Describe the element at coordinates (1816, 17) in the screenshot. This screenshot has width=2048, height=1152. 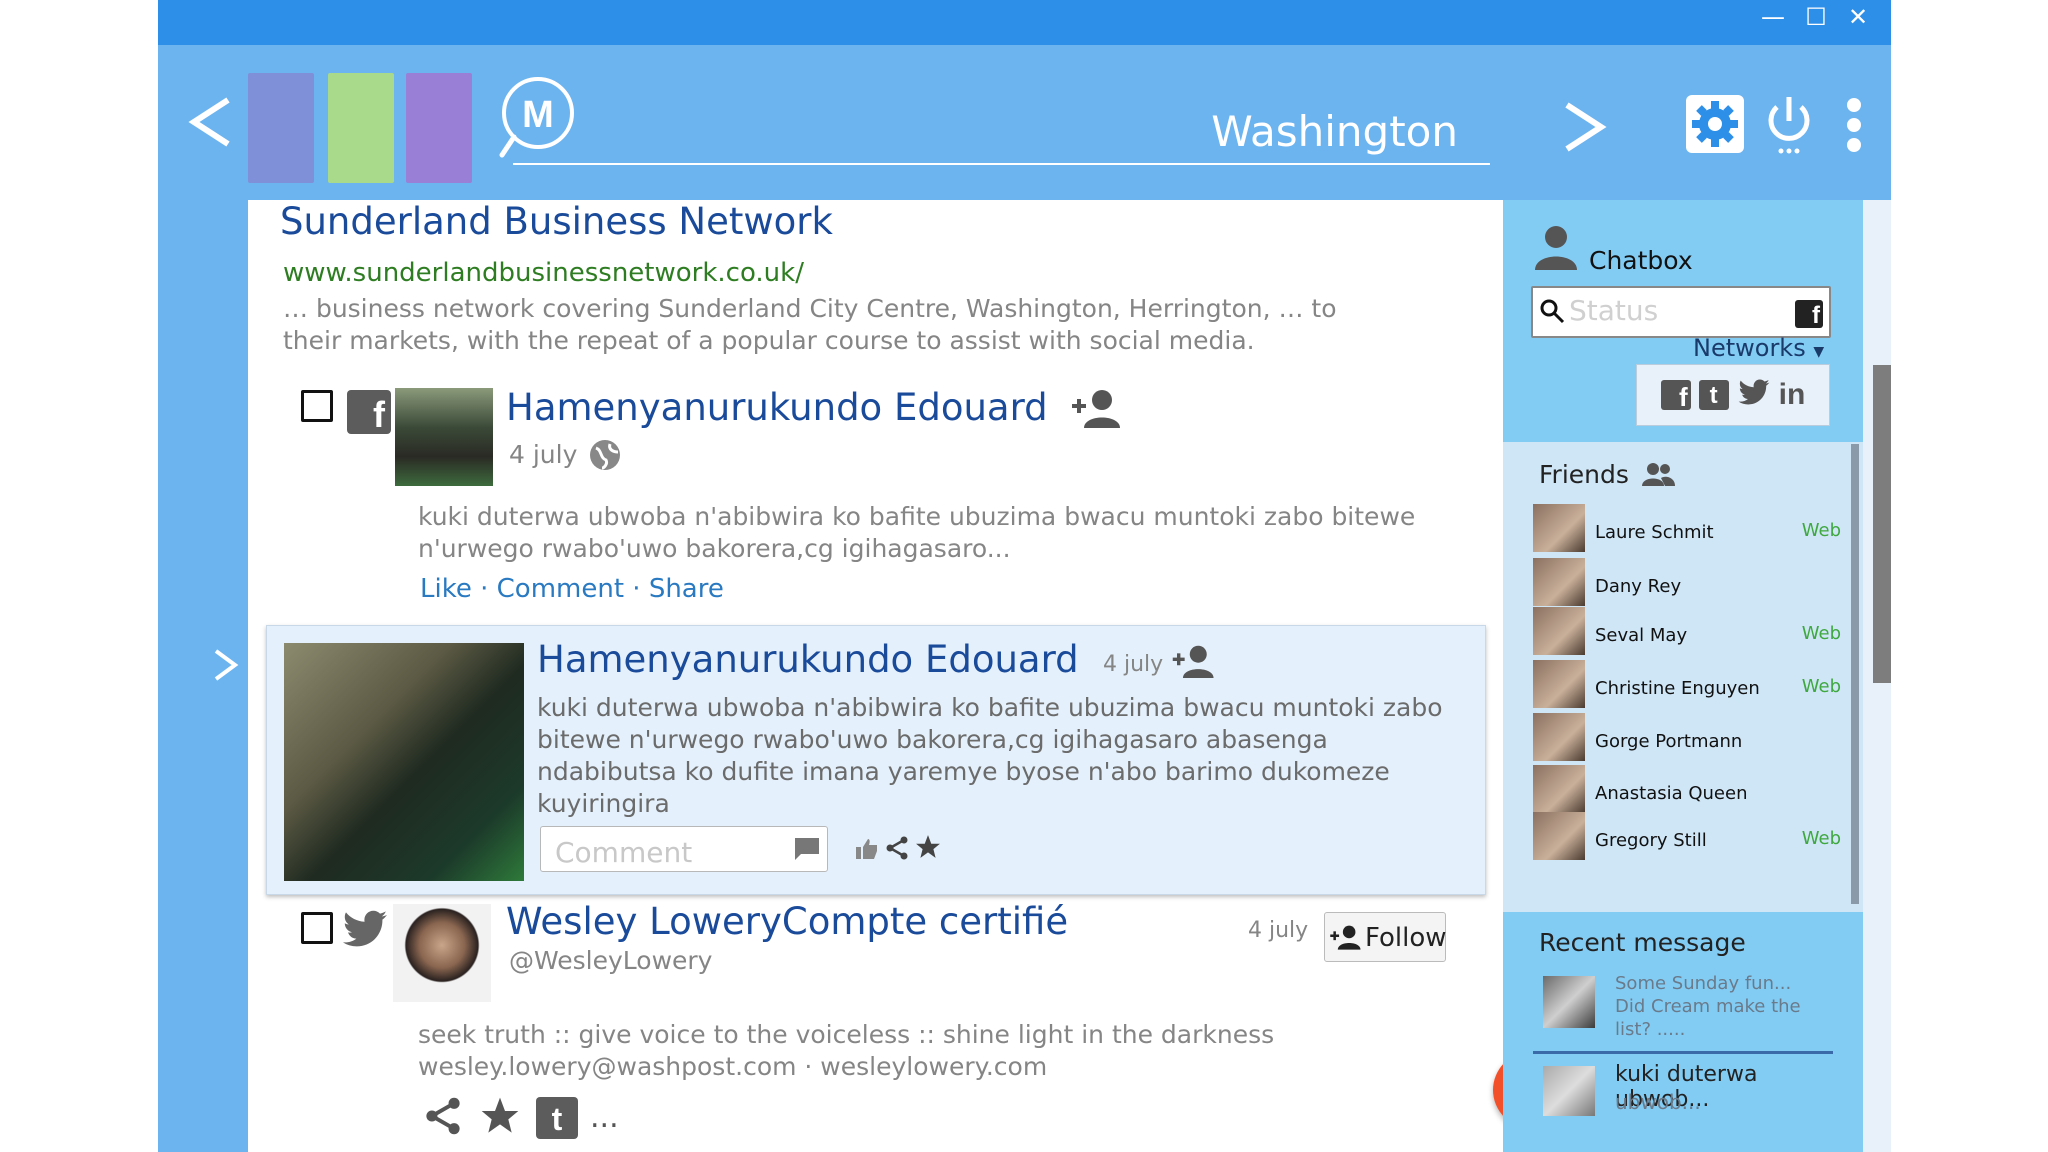
I see `maximize-button: ☐` at that location.